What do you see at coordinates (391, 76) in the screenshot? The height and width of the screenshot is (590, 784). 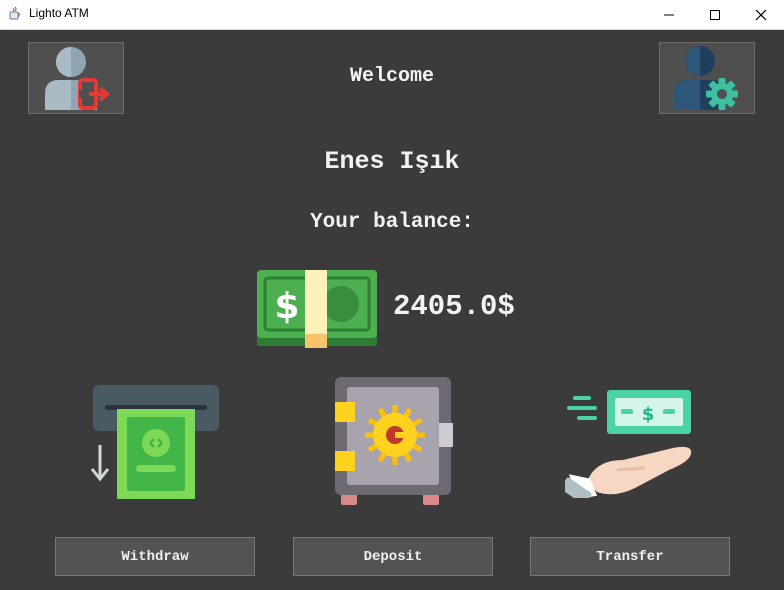 I see `welcome-label: Welcome` at bounding box center [391, 76].